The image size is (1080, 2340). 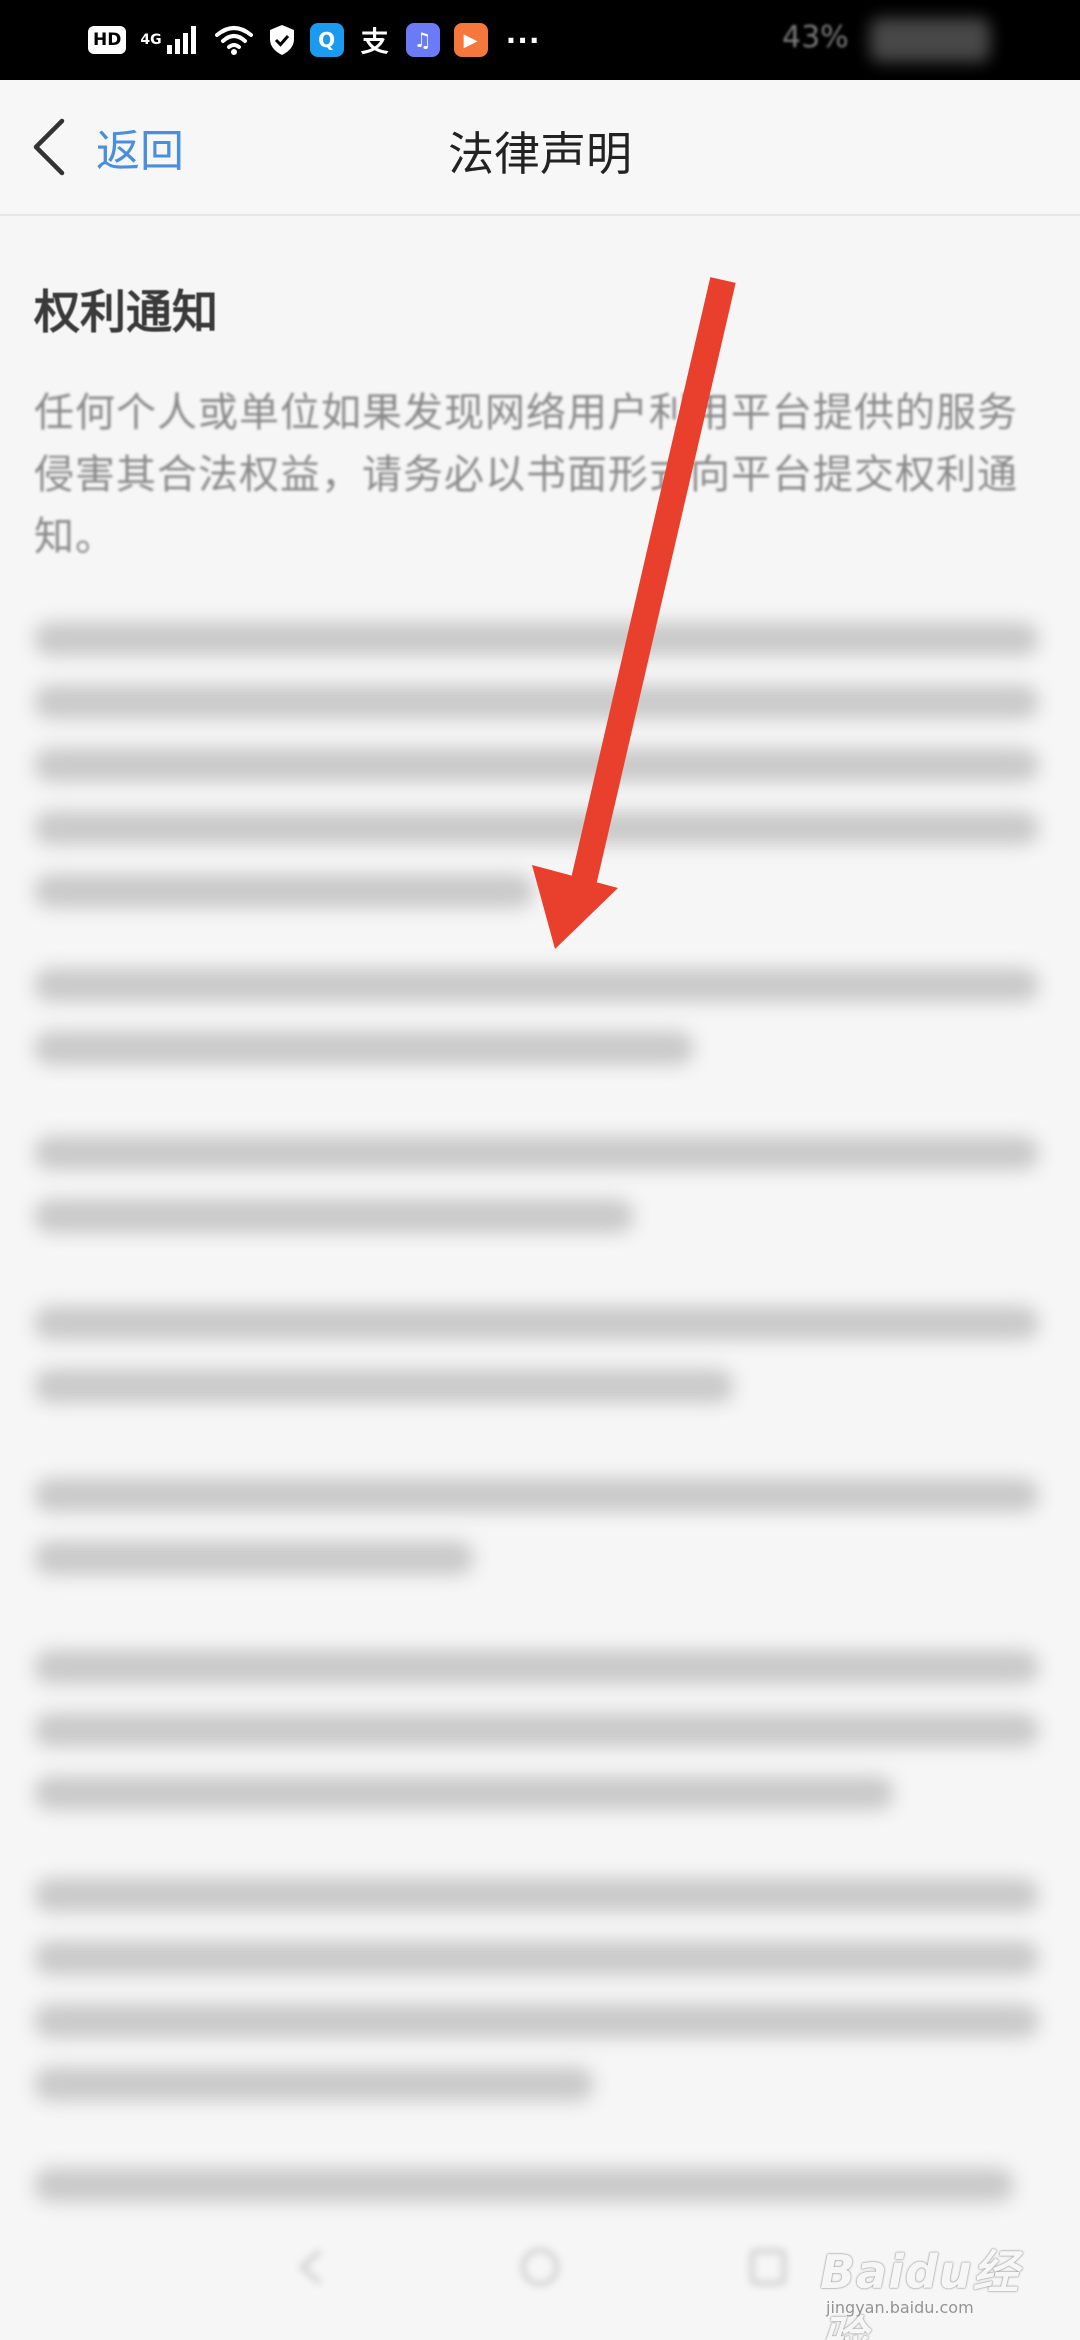 I want to click on music-app-glyph: ♫, so click(x=422, y=40).